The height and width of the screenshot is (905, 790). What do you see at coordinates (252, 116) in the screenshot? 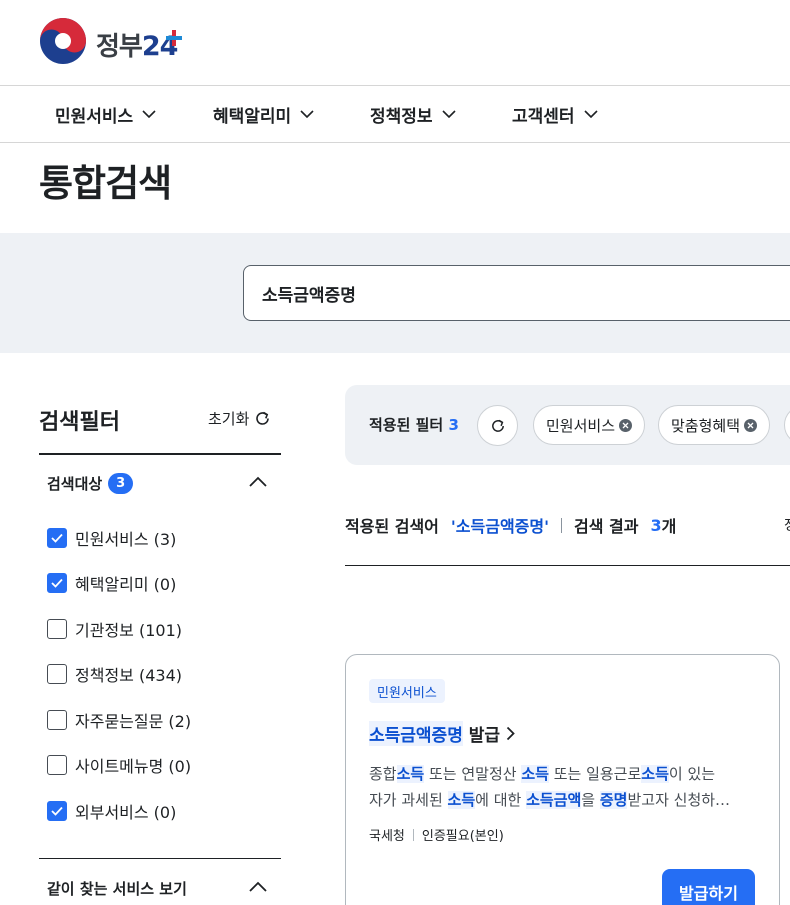
I see `nav-label: 혜택알리미` at bounding box center [252, 116].